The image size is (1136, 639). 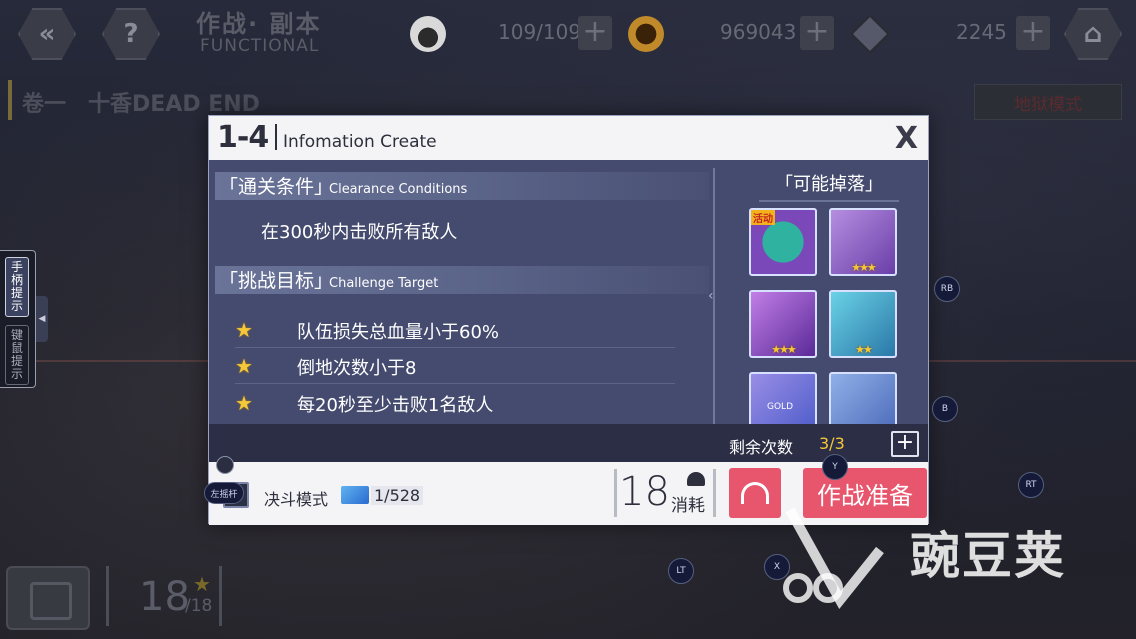 I want to click on challenge-header: 「挑战目标」 Challenge Target, so click(x=462, y=280).